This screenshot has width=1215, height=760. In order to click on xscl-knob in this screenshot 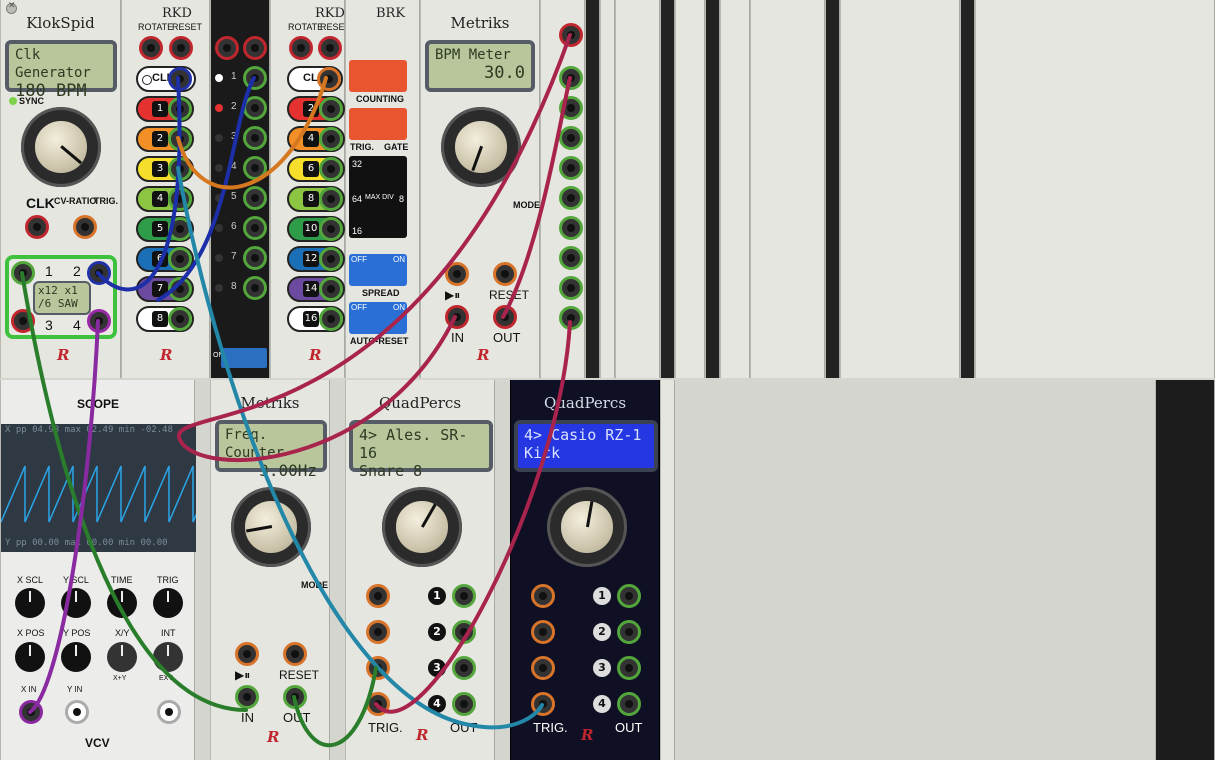, I will do `click(30, 603)`.